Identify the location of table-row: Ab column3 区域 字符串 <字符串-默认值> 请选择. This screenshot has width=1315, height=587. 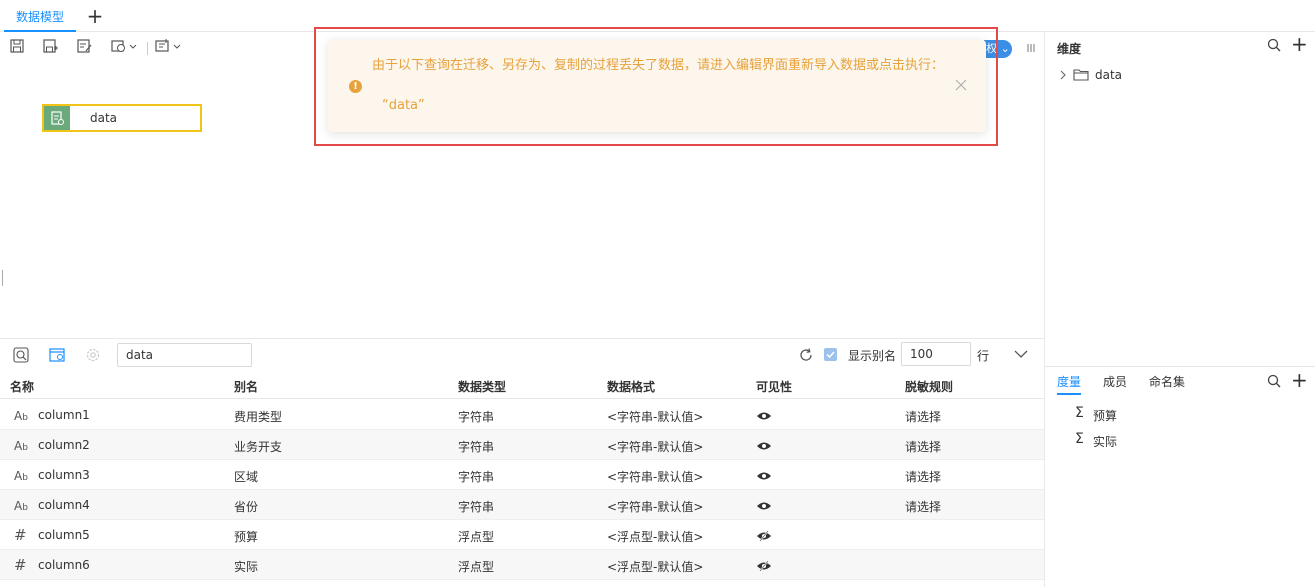
(522, 475).